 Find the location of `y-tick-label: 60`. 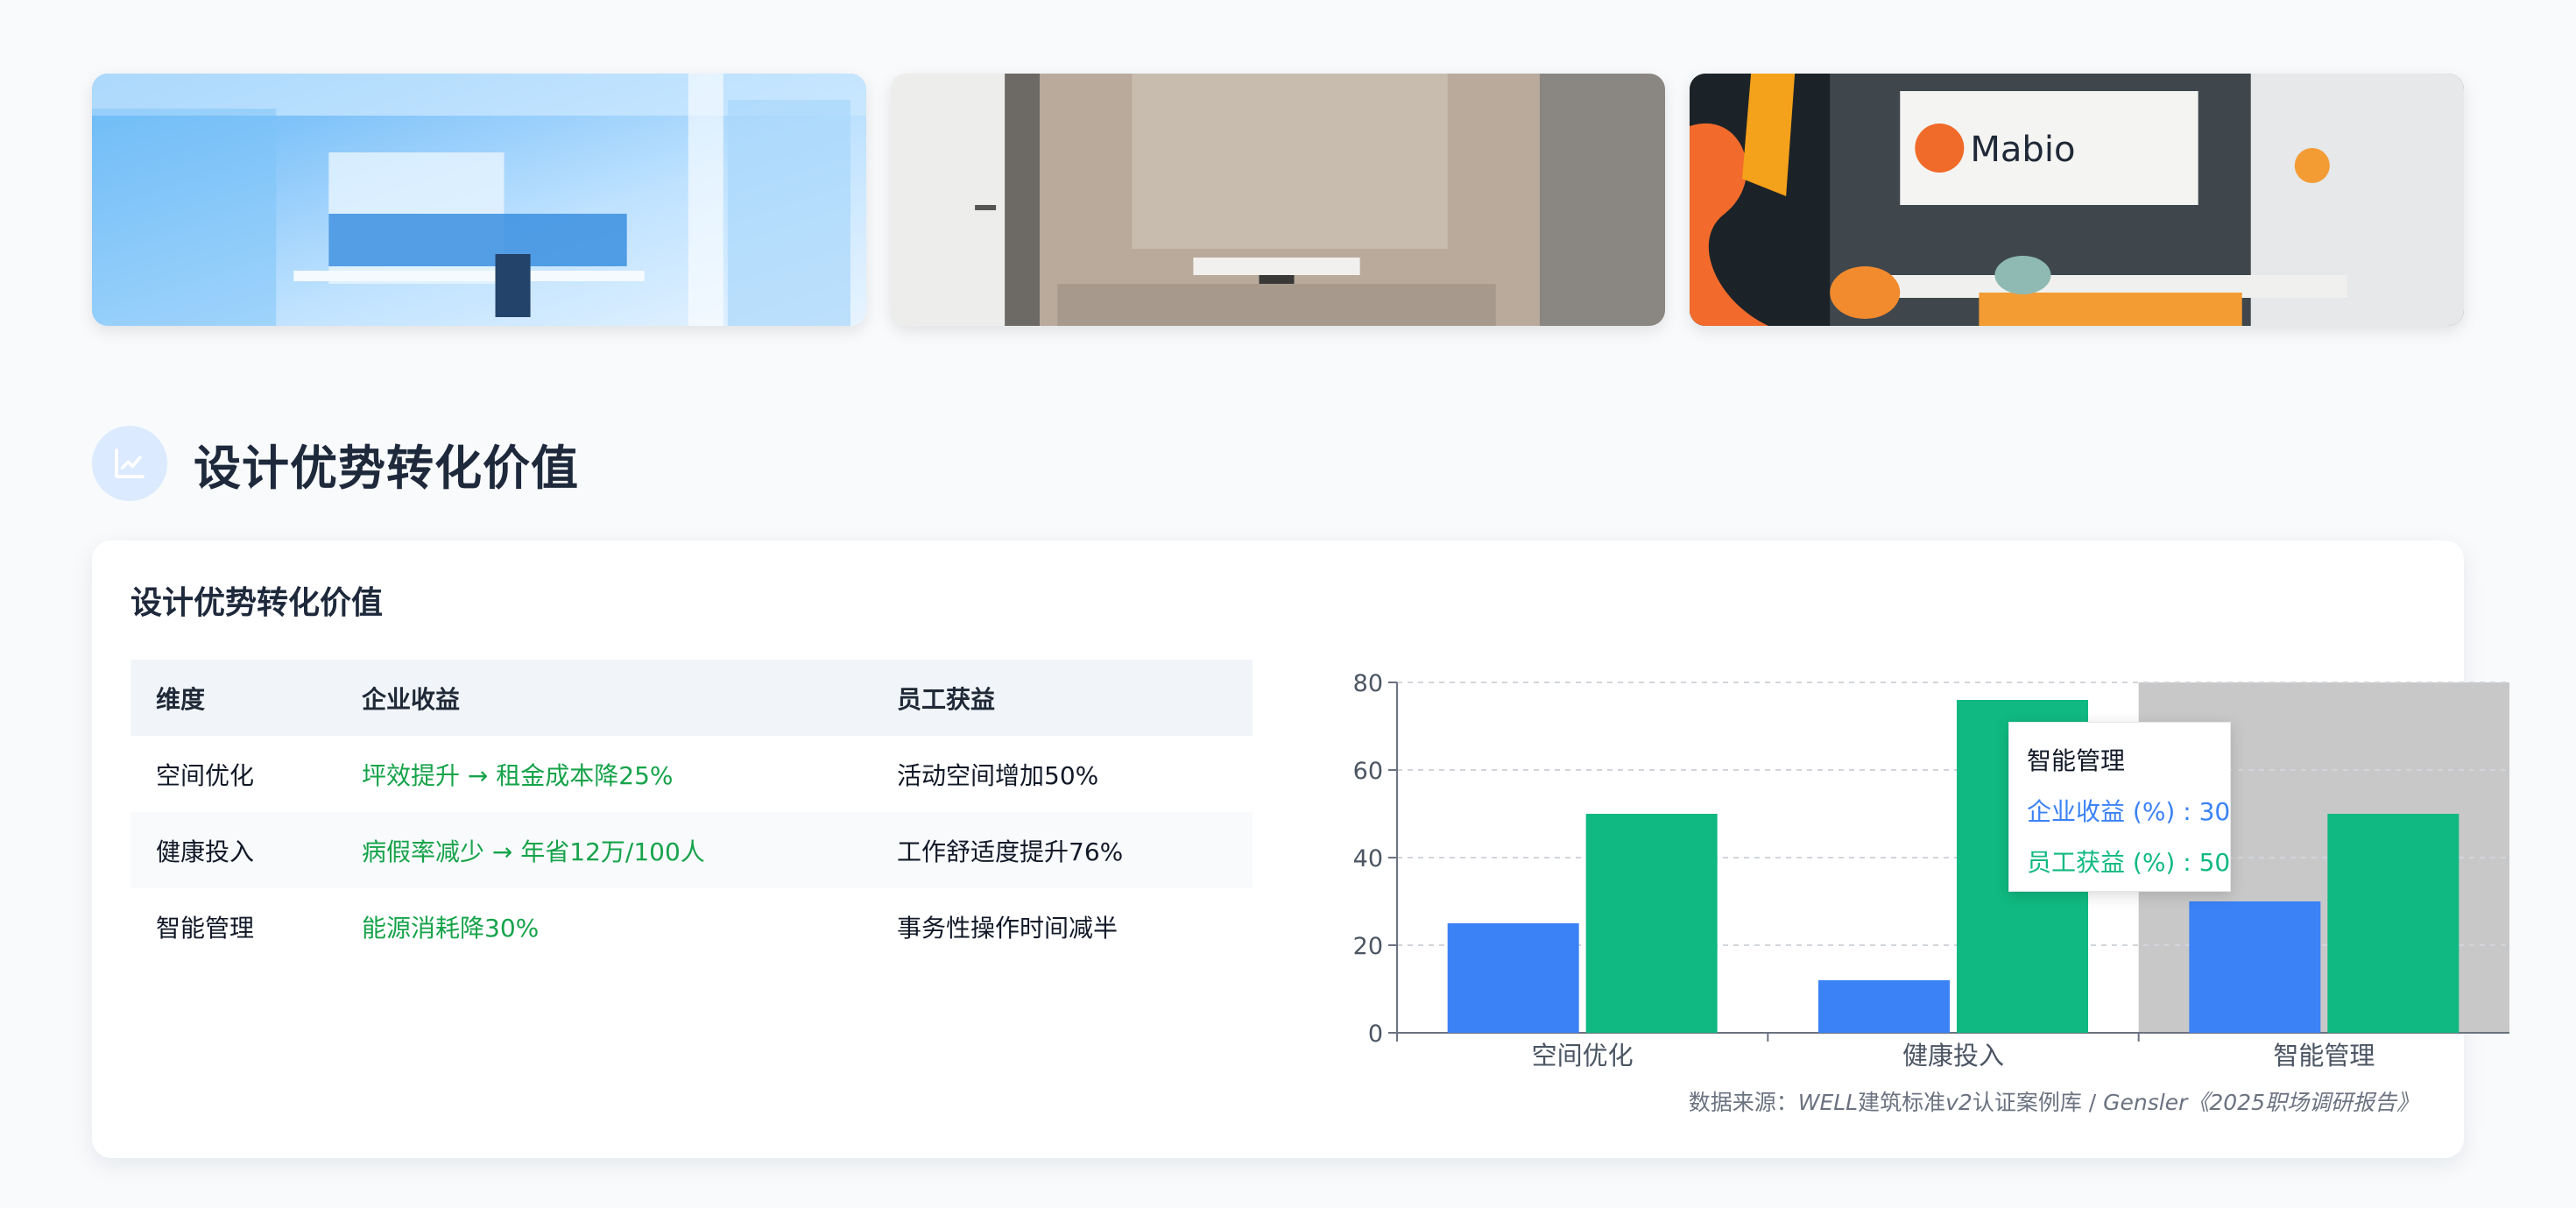

y-tick-label: 60 is located at coordinates (1368, 771).